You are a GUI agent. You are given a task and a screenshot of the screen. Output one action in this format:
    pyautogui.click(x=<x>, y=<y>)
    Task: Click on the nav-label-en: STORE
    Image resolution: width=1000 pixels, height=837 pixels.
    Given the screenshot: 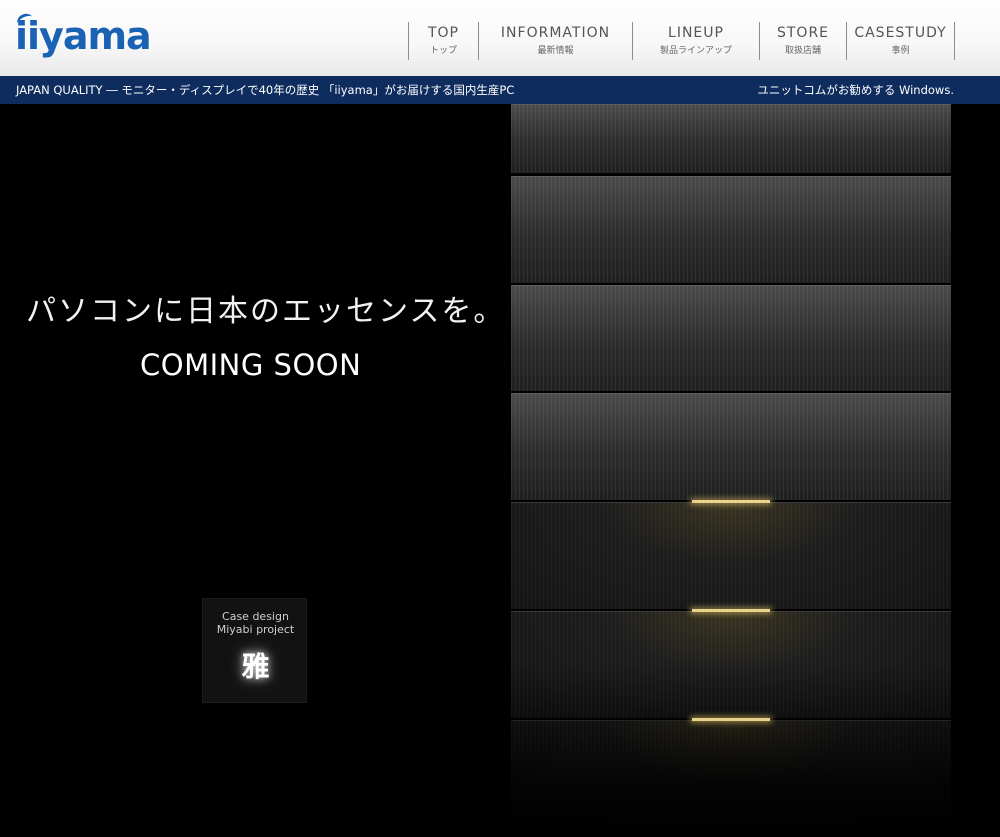 What is the action you would take?
    pyautogui.click(x=803, y=33)
    